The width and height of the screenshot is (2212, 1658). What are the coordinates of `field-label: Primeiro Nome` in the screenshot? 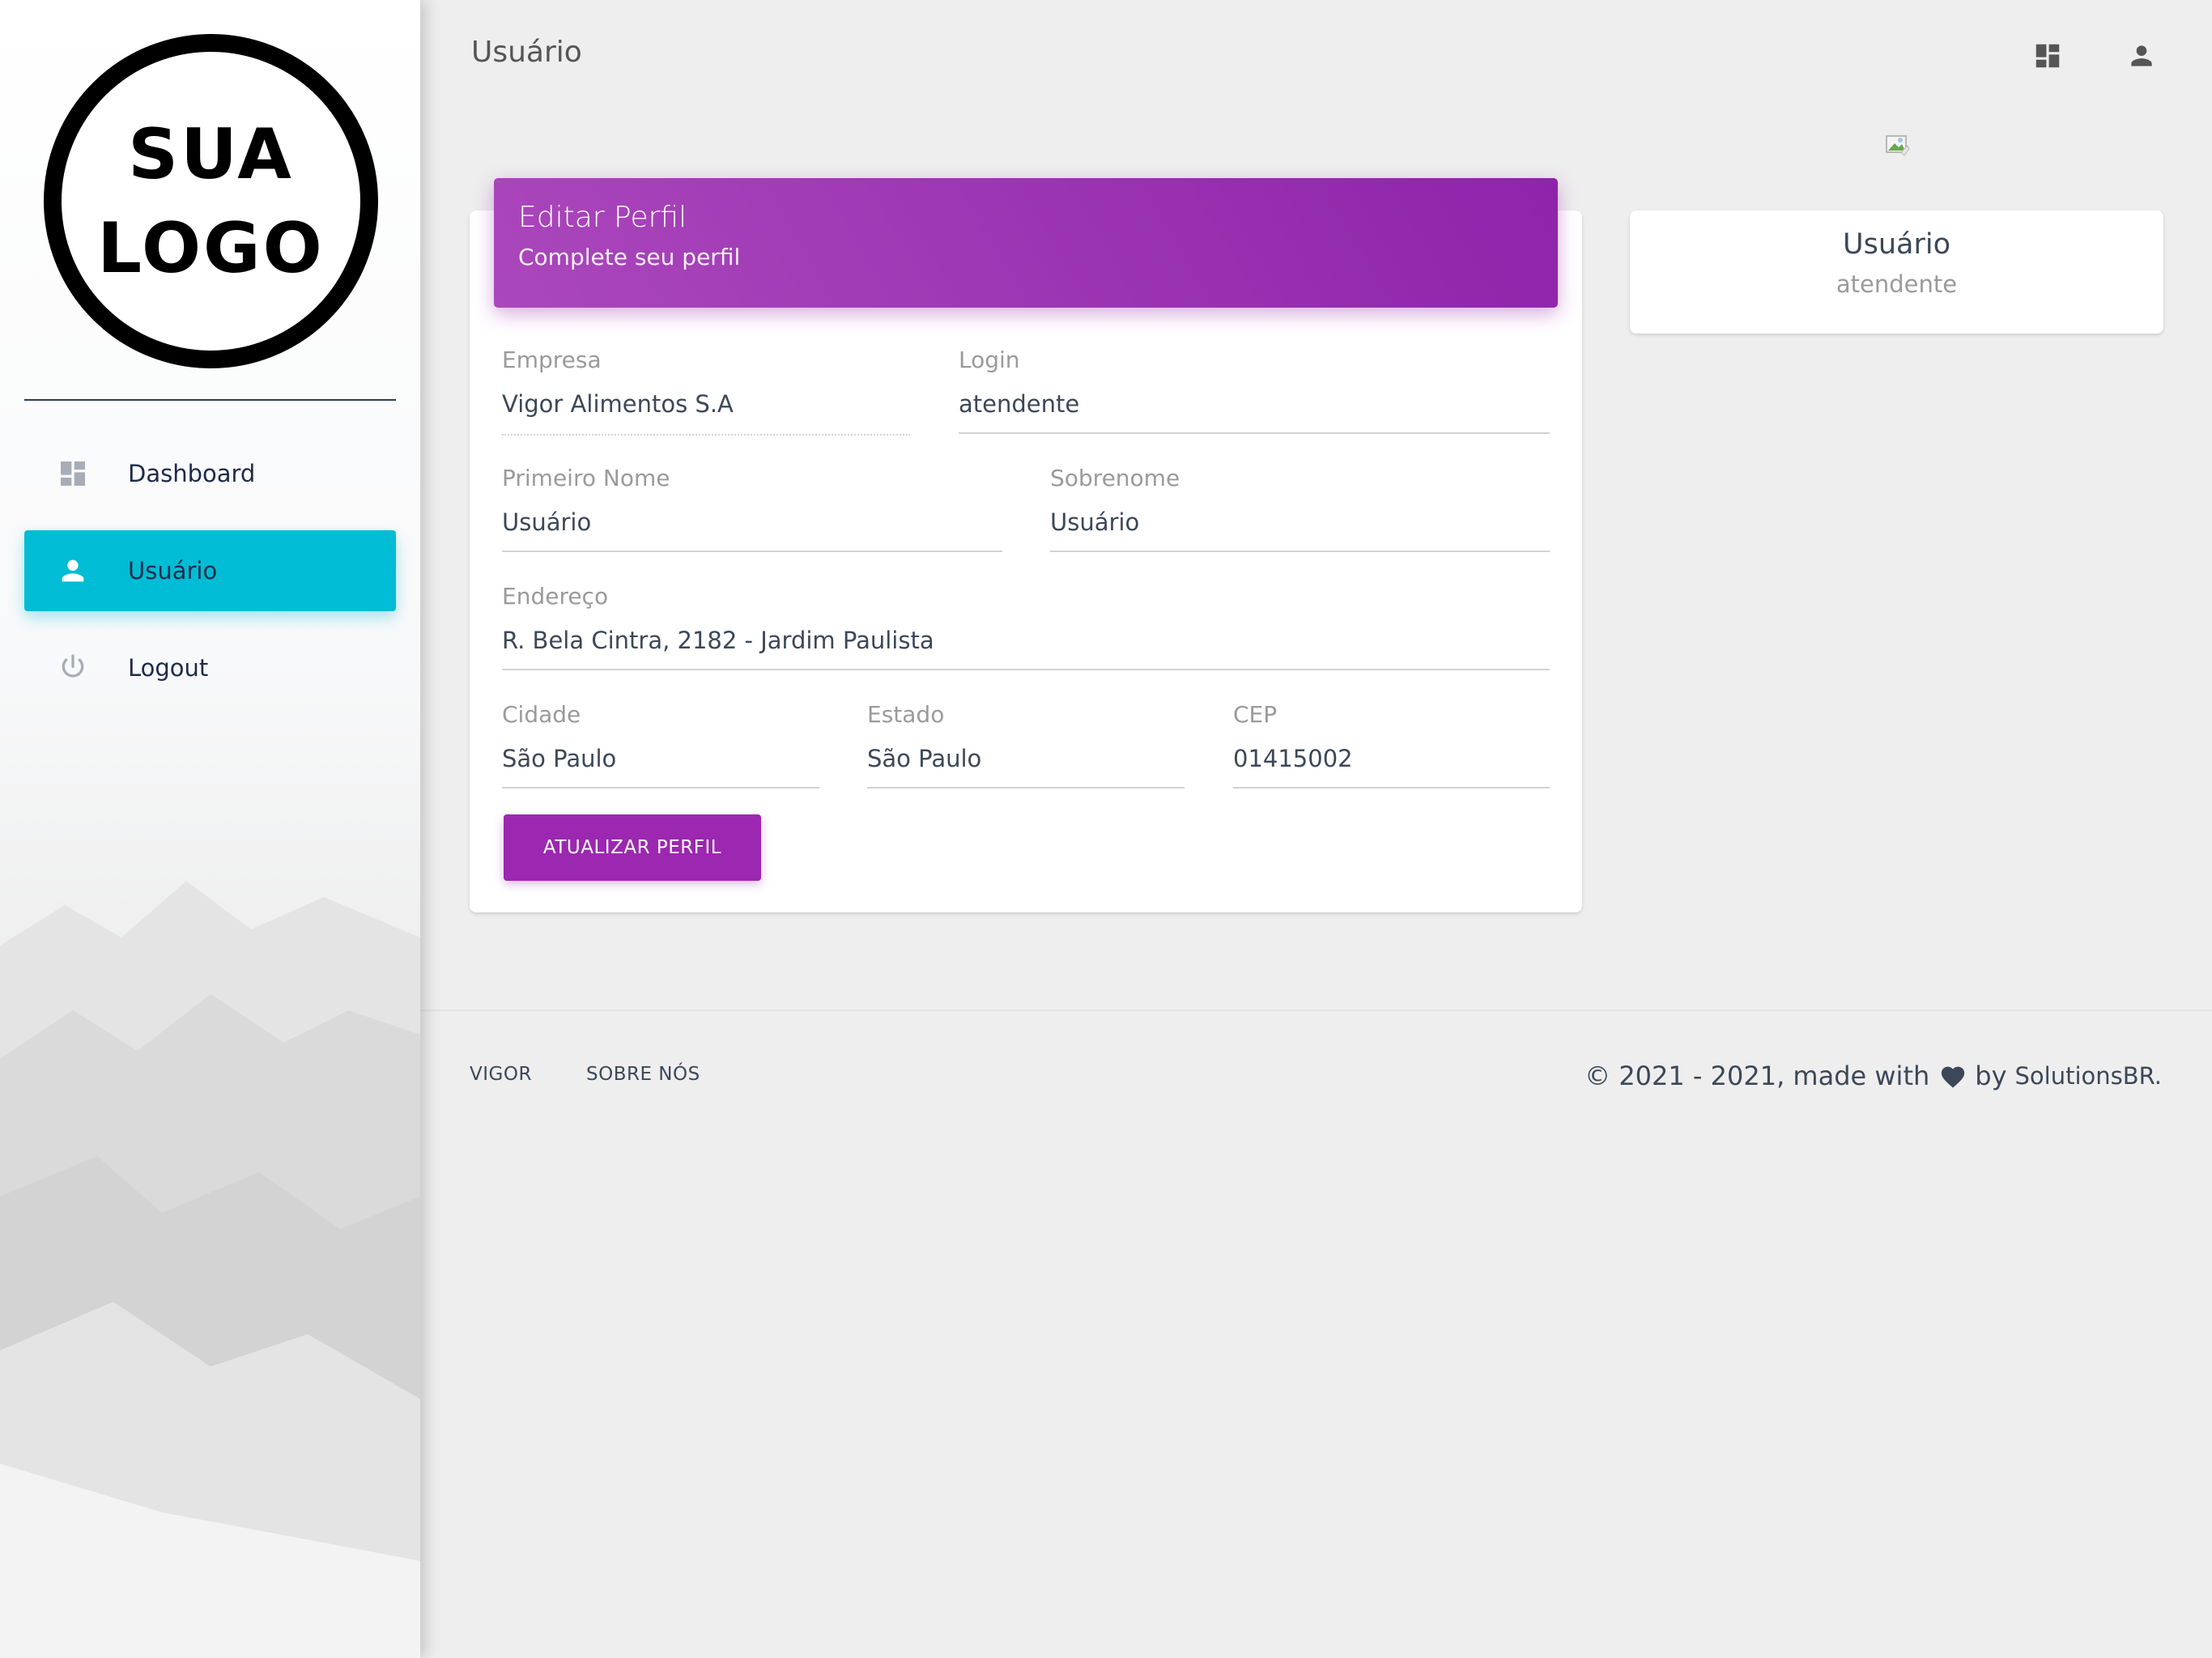 It's located at (586, 478).